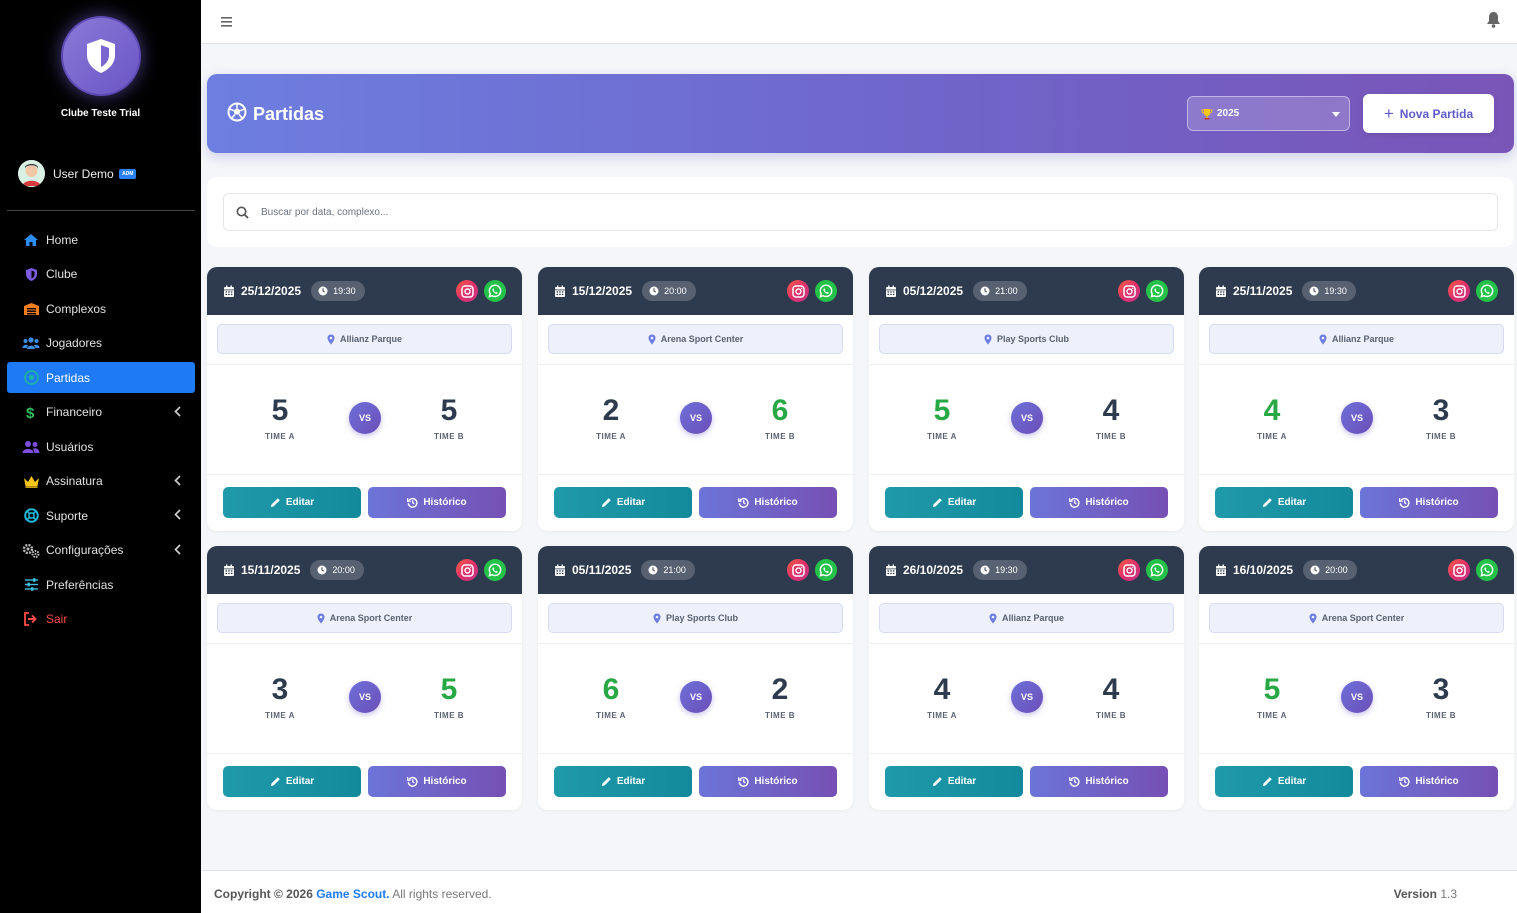  I want to click on sidebar-item-label: Clube, so click(62, 274).